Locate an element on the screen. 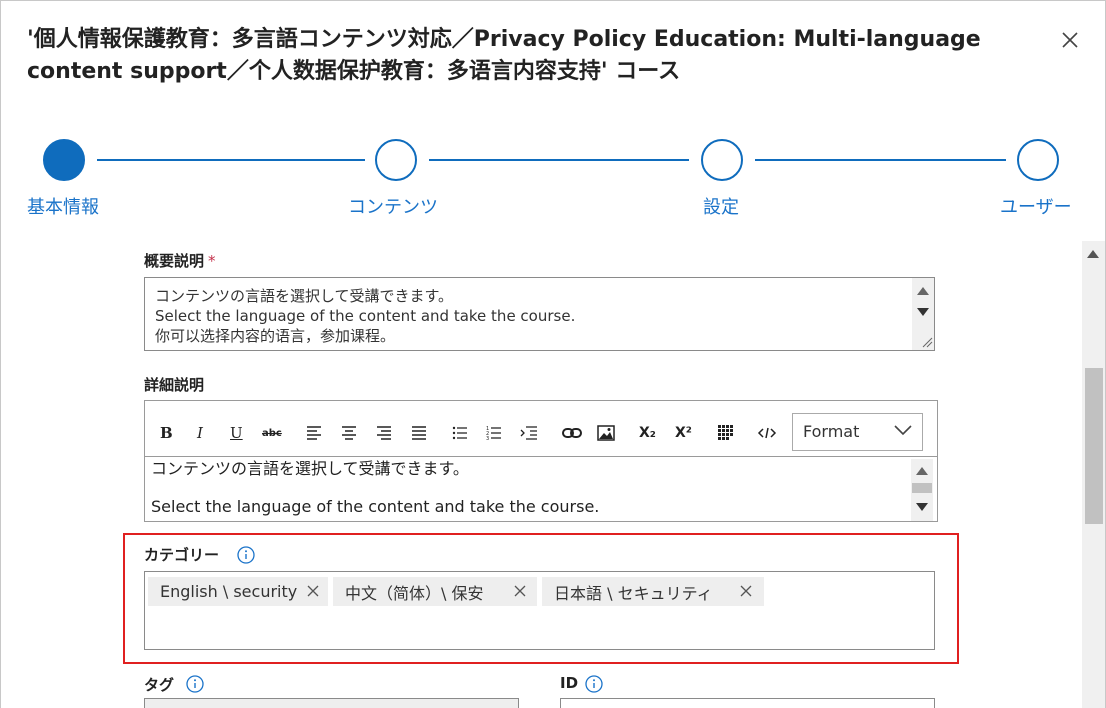 The image size is (1106, 708). indent-icon is located at coordinates (529, 433).